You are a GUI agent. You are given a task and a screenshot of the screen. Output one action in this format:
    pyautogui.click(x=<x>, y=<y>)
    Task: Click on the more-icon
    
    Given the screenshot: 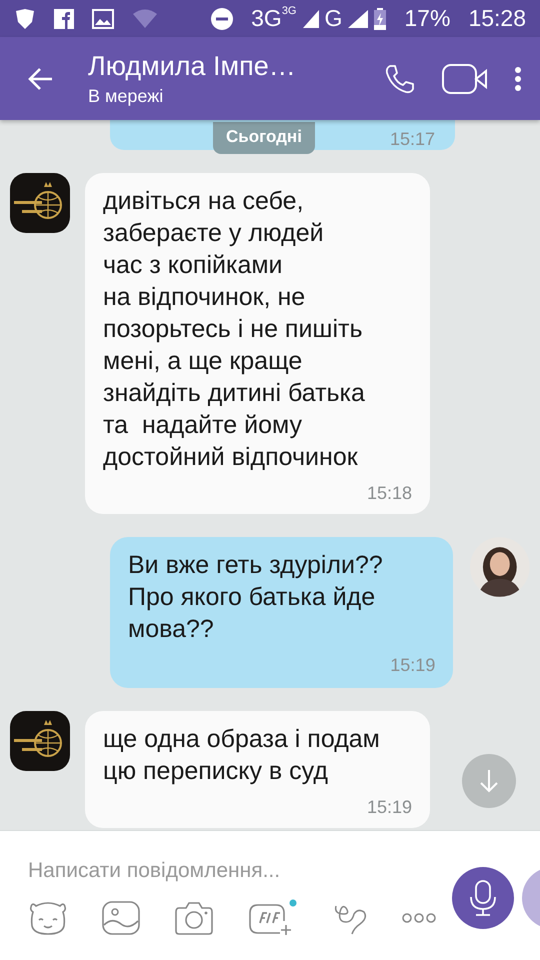 What is the action you would take?
    pyautogui.click(x=518, y=79)
    